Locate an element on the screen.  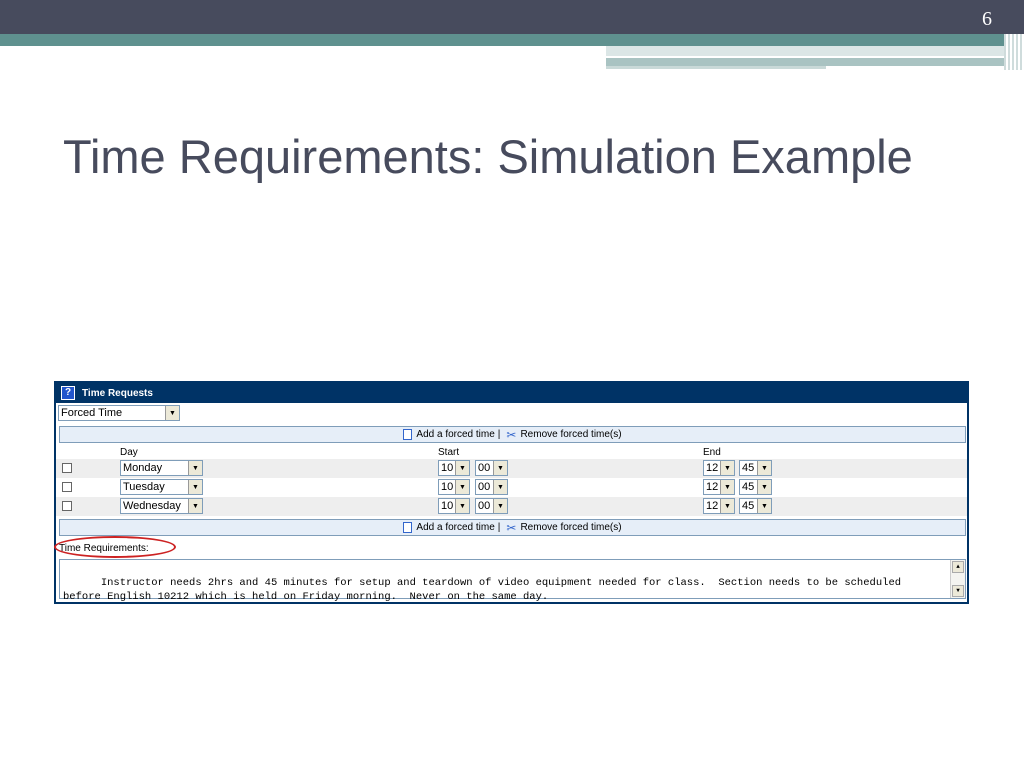
day-select: Tuesday ▼ is located at coordinates (161, 487).